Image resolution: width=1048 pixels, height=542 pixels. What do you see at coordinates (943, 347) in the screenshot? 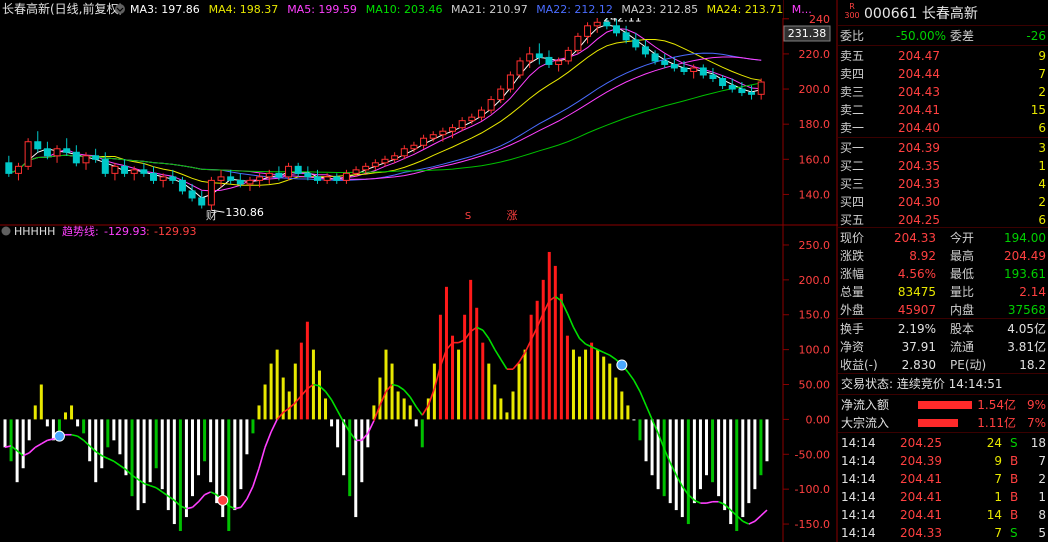
I see `stat-row-2: 净资 37.91 流通 3.81亿` at bounding box center [943, 347].